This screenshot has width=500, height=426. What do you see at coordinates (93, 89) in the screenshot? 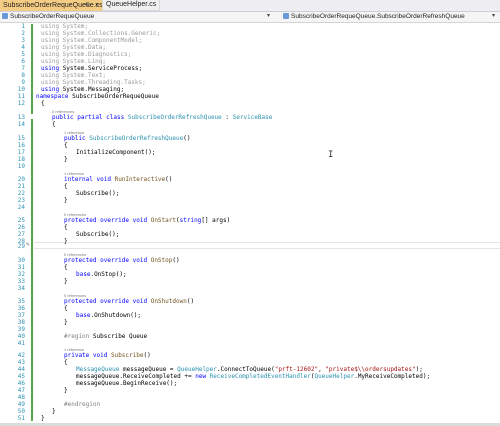
I see `code-text: System.Messaging;` at bounding box center [93, 89].